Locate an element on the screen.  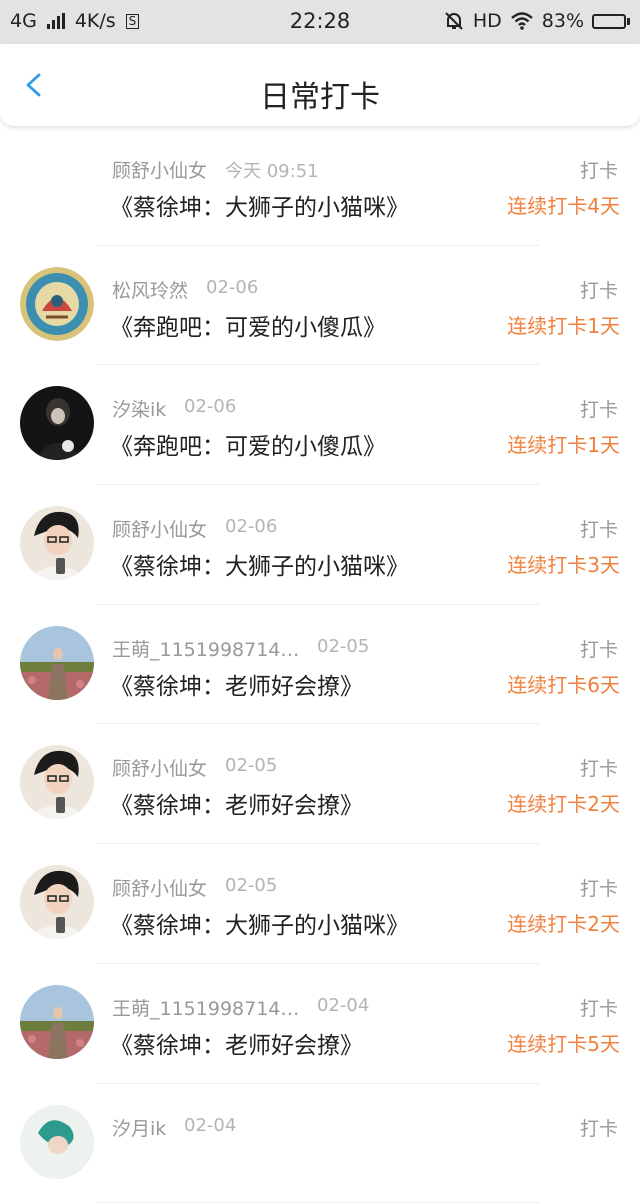
checkin-item: 王萌_1151998714… 02-05 《蔡徐坤：老师好会撩》 打卡连续打卡6天 is located at coordinates (320, 665).